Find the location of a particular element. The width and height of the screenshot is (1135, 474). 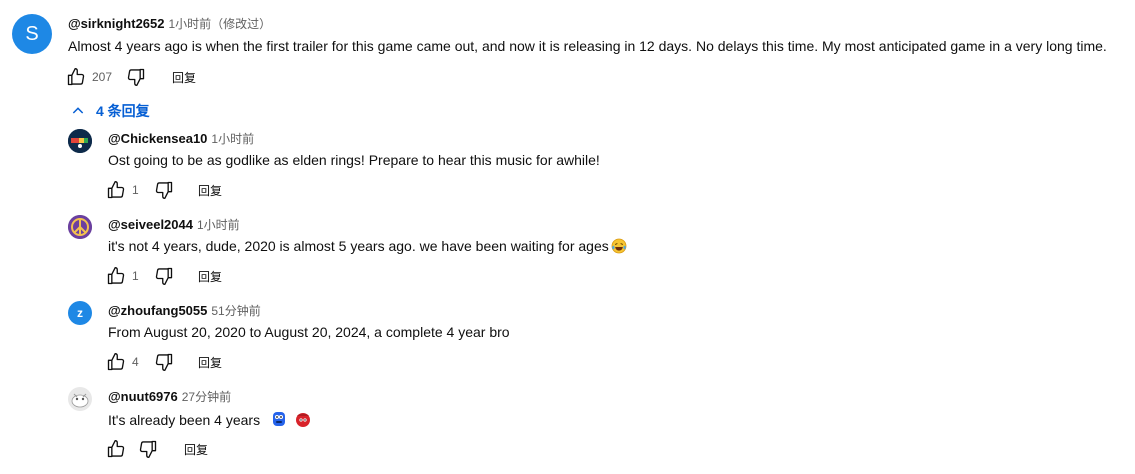

avatar: z is located at coordinates (80, 313).